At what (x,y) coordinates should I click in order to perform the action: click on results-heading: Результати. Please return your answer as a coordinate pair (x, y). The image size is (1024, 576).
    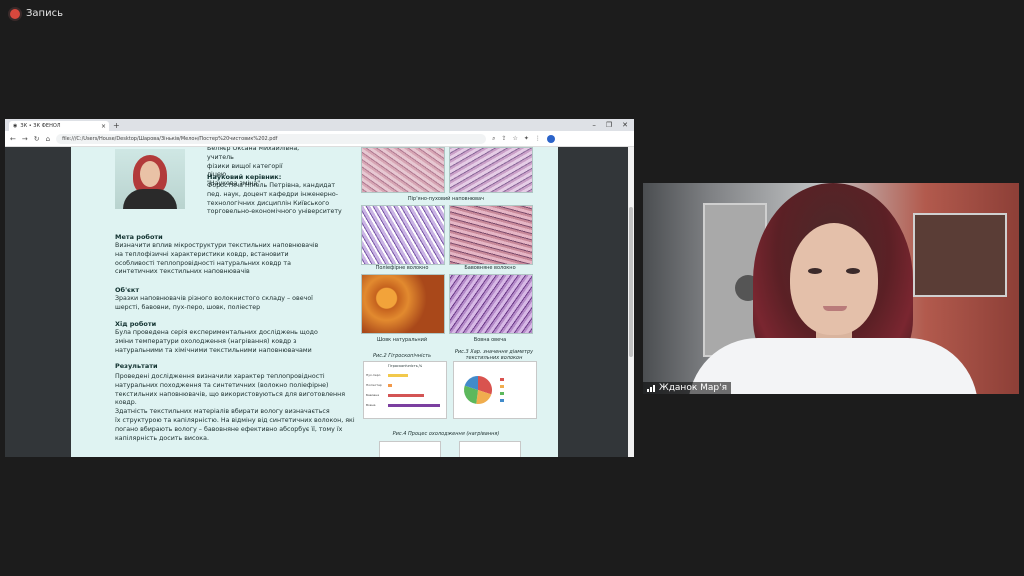
    Looking at the image, I should click on (136, 366).